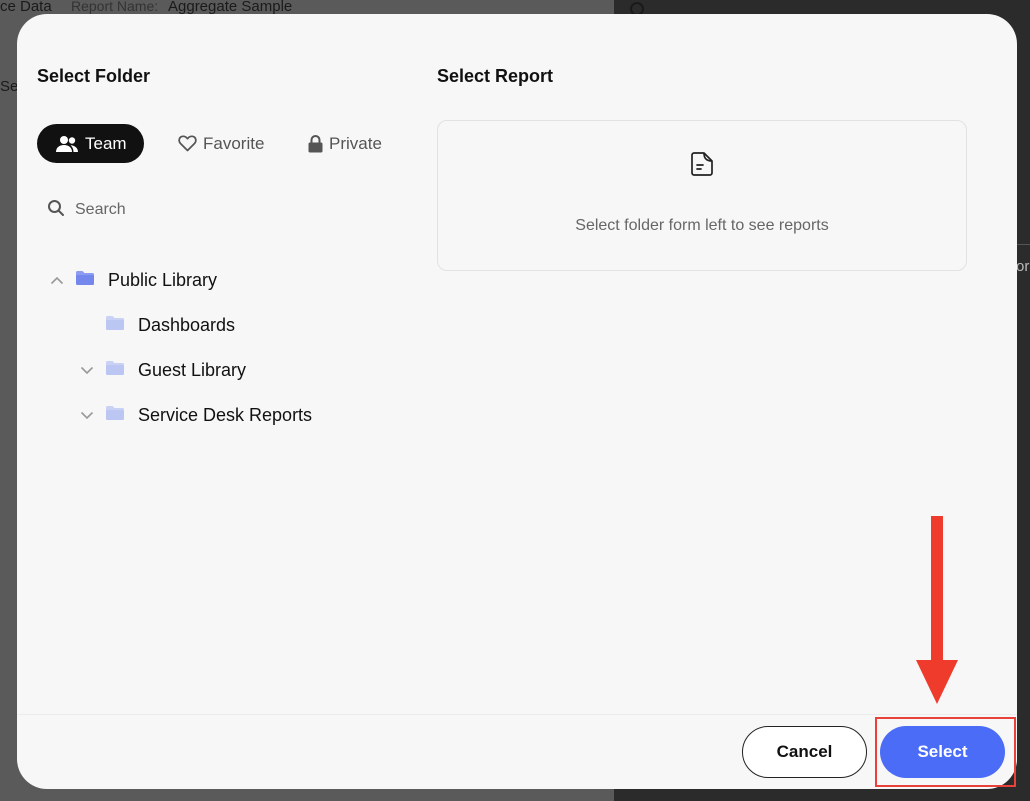  What do you see at coordinates (187, 324) in the screenshot?
I see `tree-item-label: Dashboards` at bounding box center [187, 324].